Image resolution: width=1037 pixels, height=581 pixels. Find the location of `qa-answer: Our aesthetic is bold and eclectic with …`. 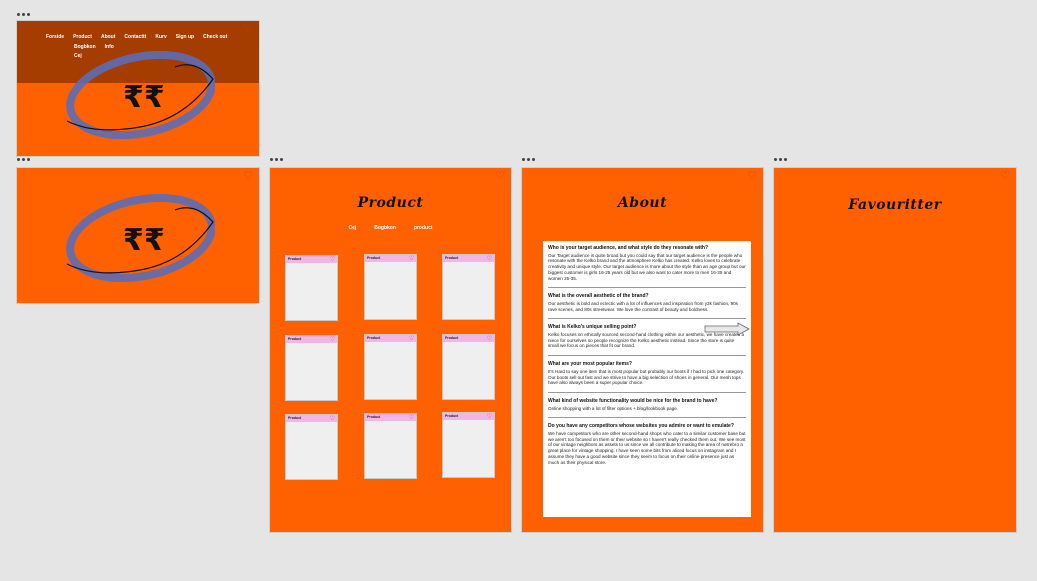

qa-answer: Our aesthetic is bold and eclectic with … is located at coordinates (643, 306).